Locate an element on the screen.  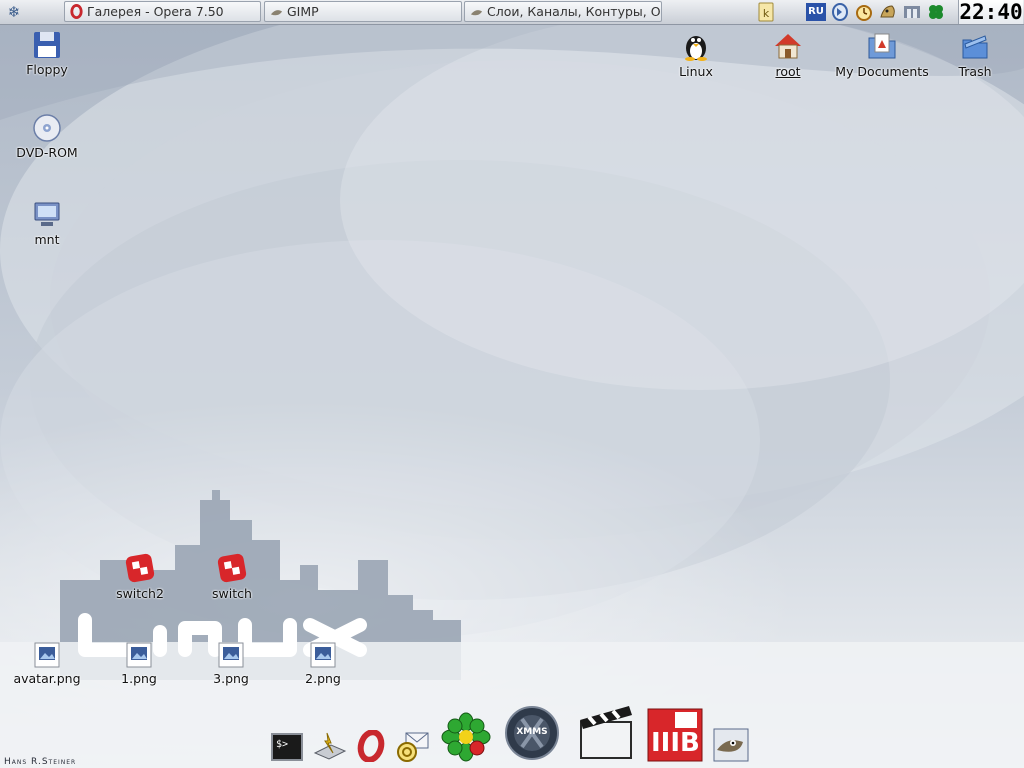
pet-icon is located at coordinates (888, 12).